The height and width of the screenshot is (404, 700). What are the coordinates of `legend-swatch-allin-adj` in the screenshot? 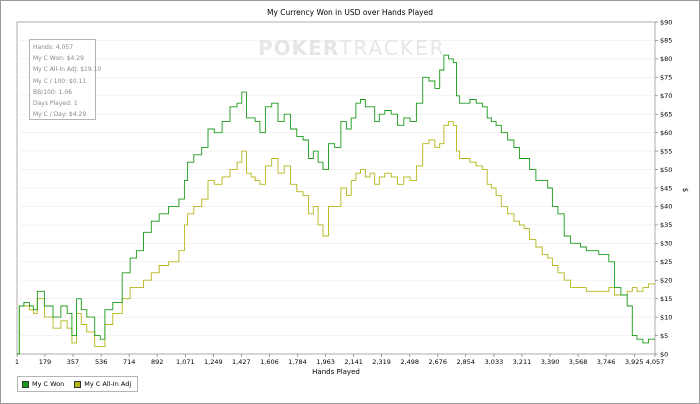 It's located at (78, 384).